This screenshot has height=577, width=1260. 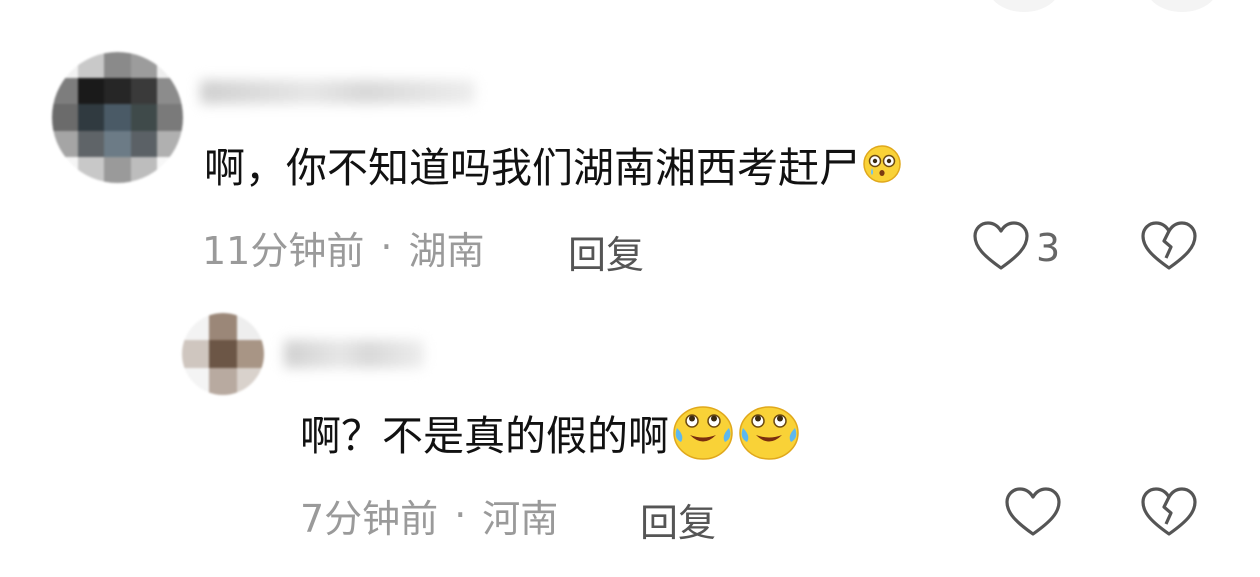 I want to click on comment-meta: 7分钟前 · 河南, so click(x=429, y=515).